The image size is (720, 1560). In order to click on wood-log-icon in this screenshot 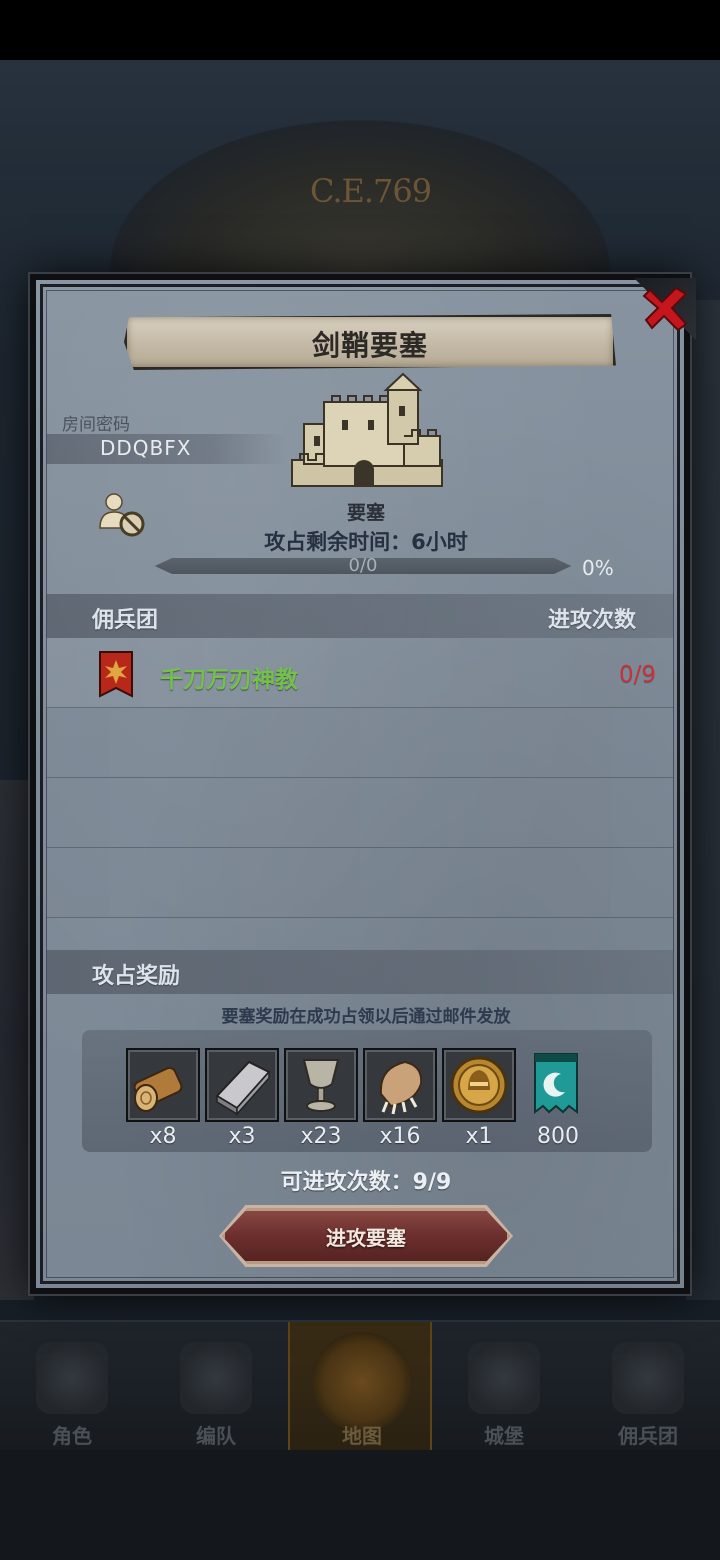, I will do `click(158, 1089)`.